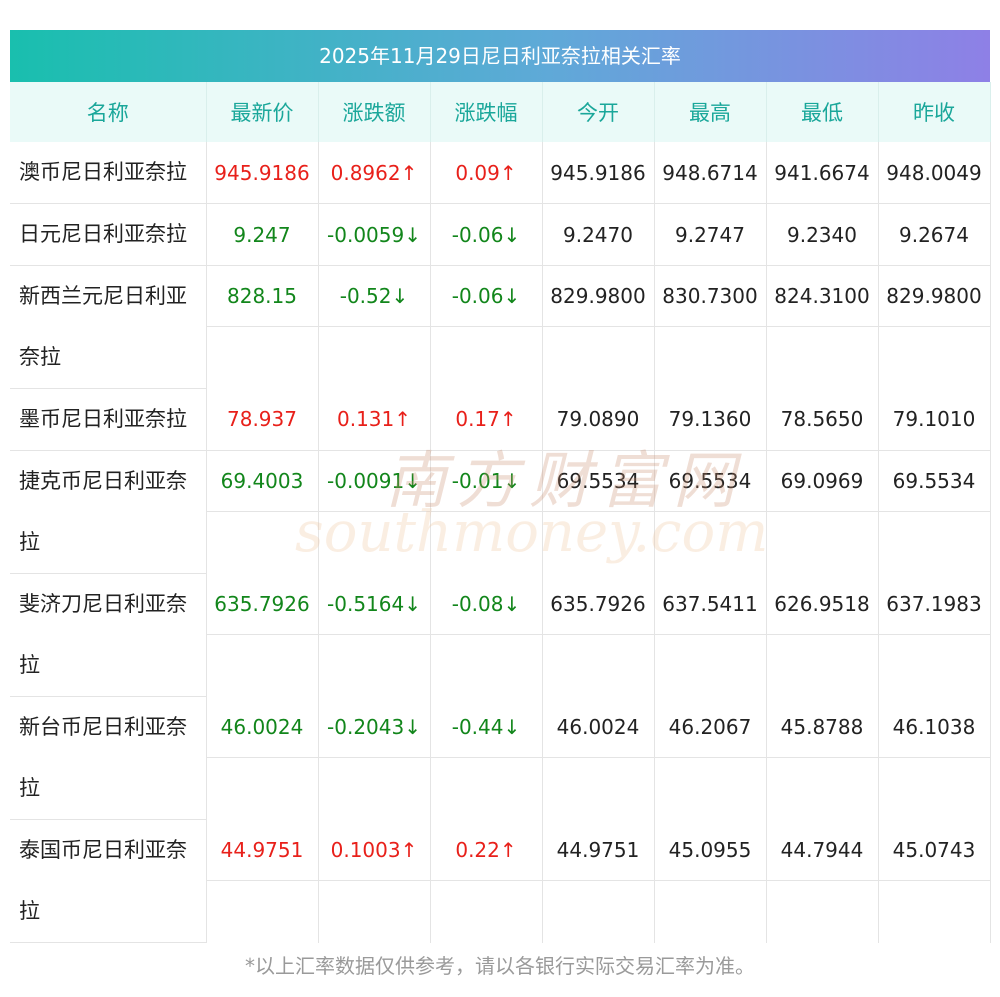 The width and height of the screenshot is (1000, 997). I want to click on change-cell: -0.0091↓, so click(374, 512).